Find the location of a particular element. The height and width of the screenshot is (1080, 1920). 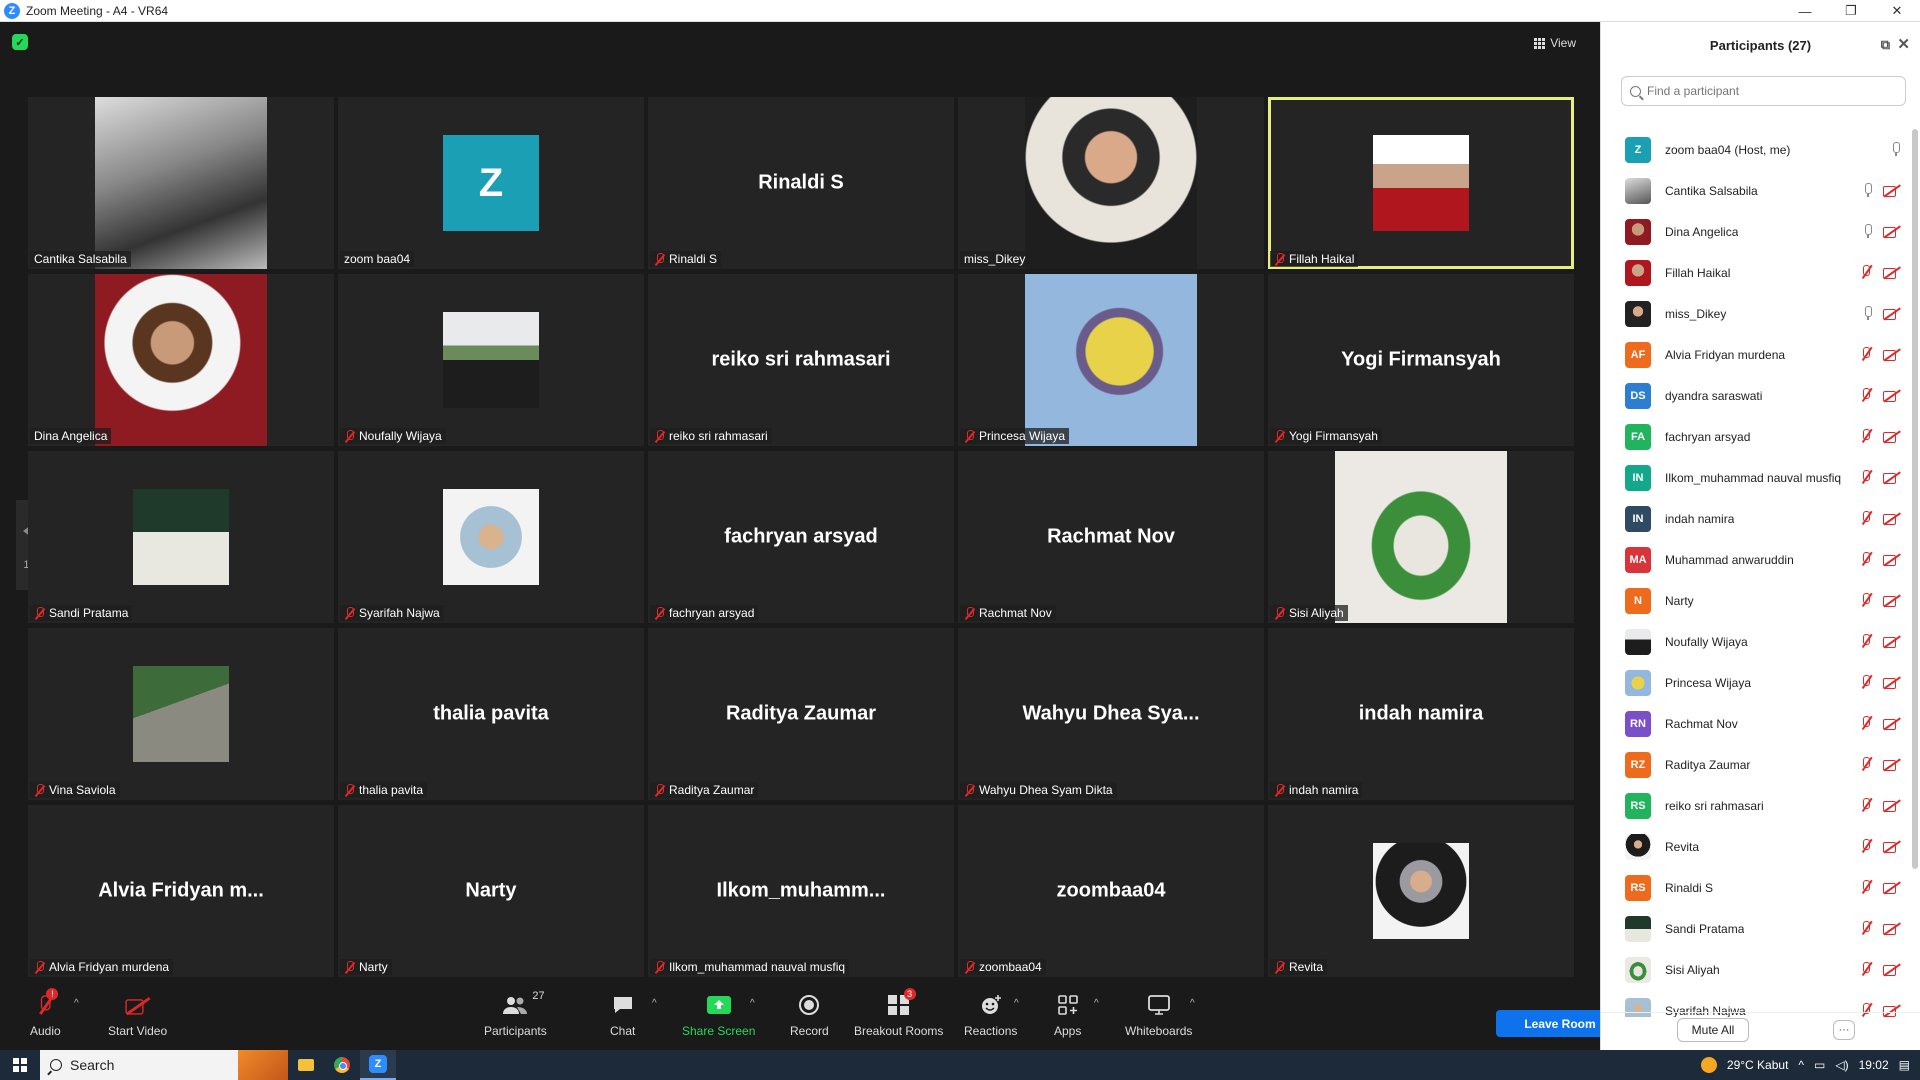

video-tile: reiko sri rahmasari reiko sri rahmasari is located at coordinates (801, 360).